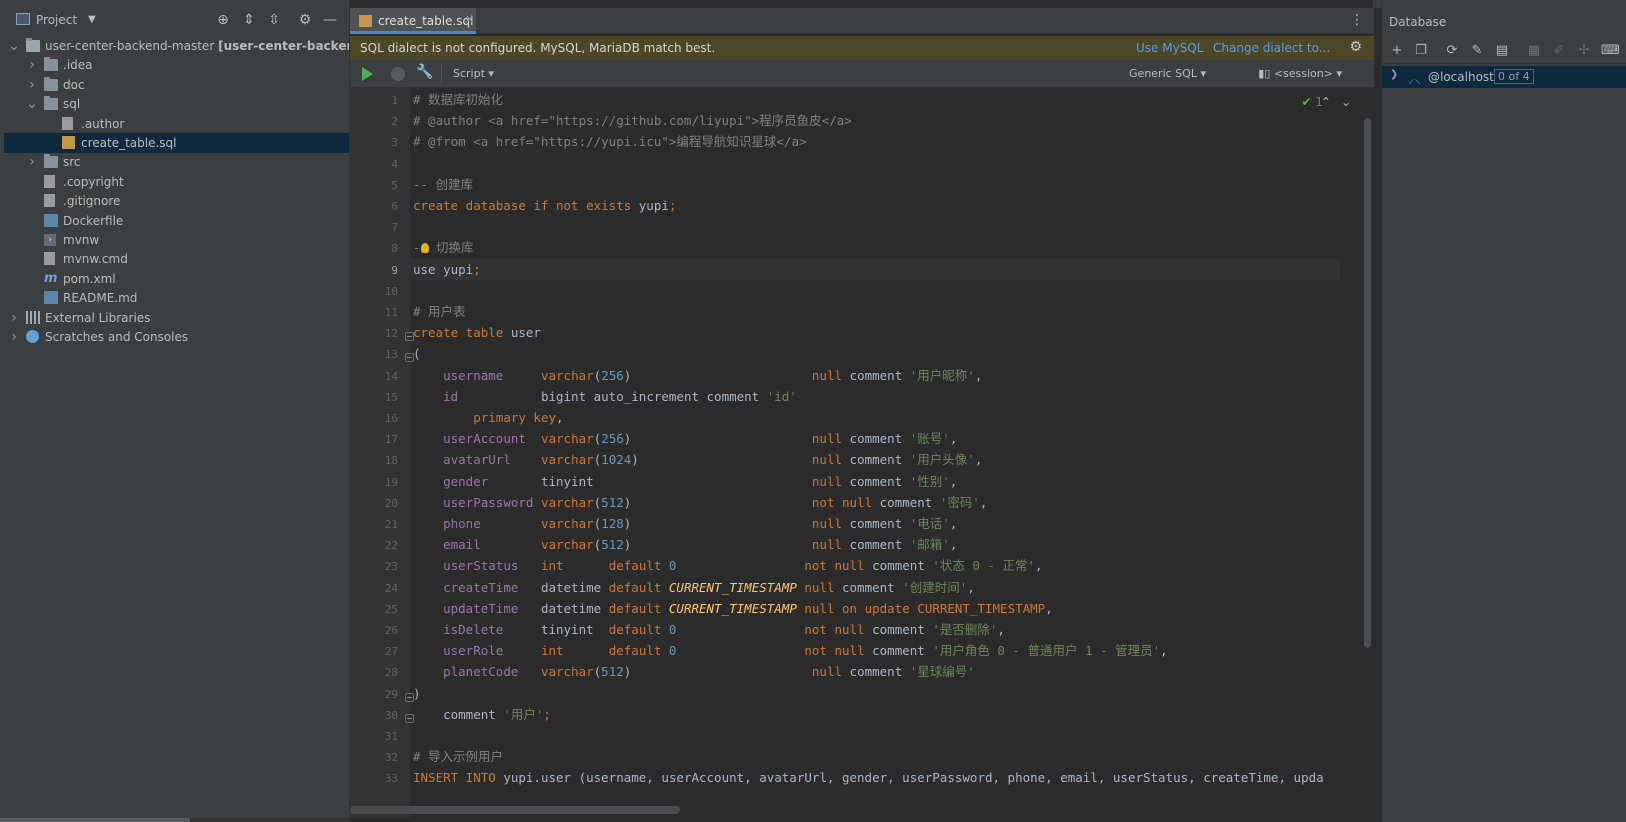 This screenshot has height=822, width=1626. I want to click on tree-item: README.md, so click(176, 298).